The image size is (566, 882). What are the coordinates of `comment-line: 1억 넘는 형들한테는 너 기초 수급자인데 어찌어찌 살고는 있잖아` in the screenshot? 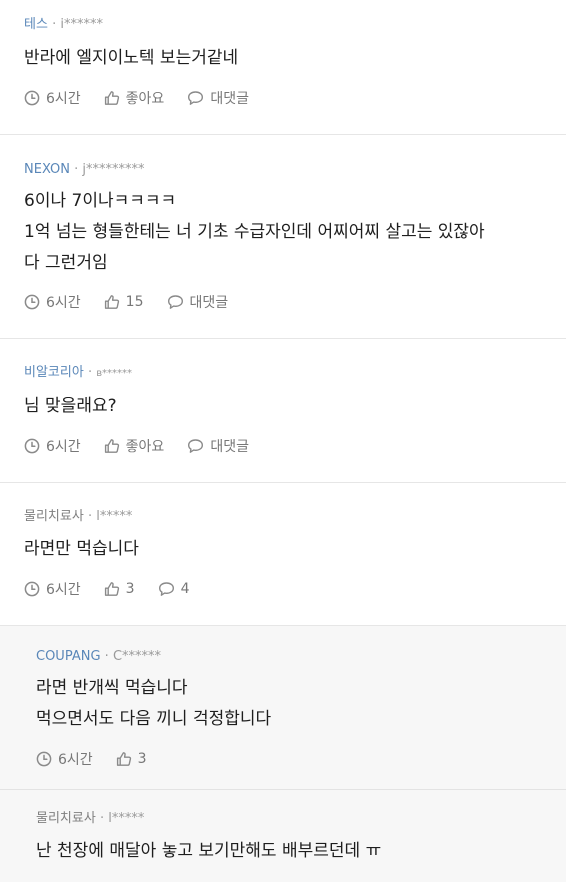 It's located at (254, 232).